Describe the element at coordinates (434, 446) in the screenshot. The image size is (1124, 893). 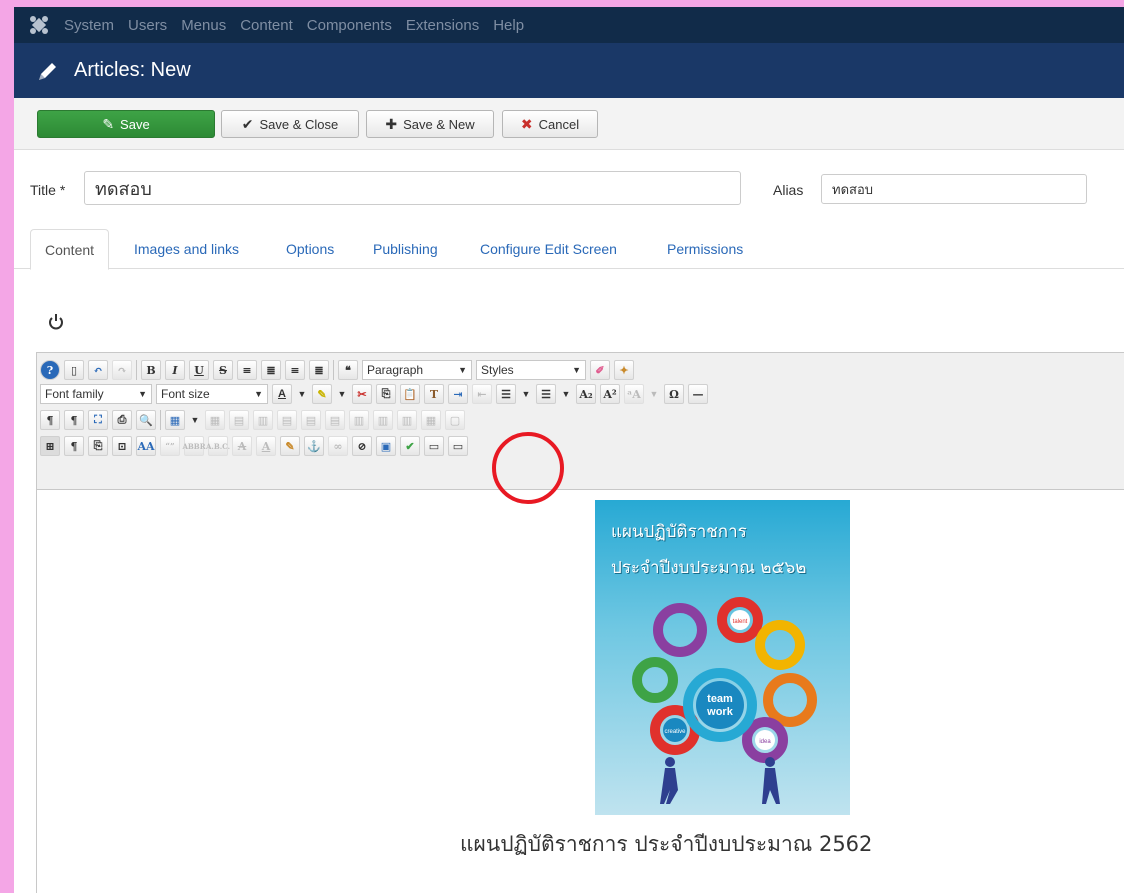
I see `nonbreaking-icon: ▭` at that location.